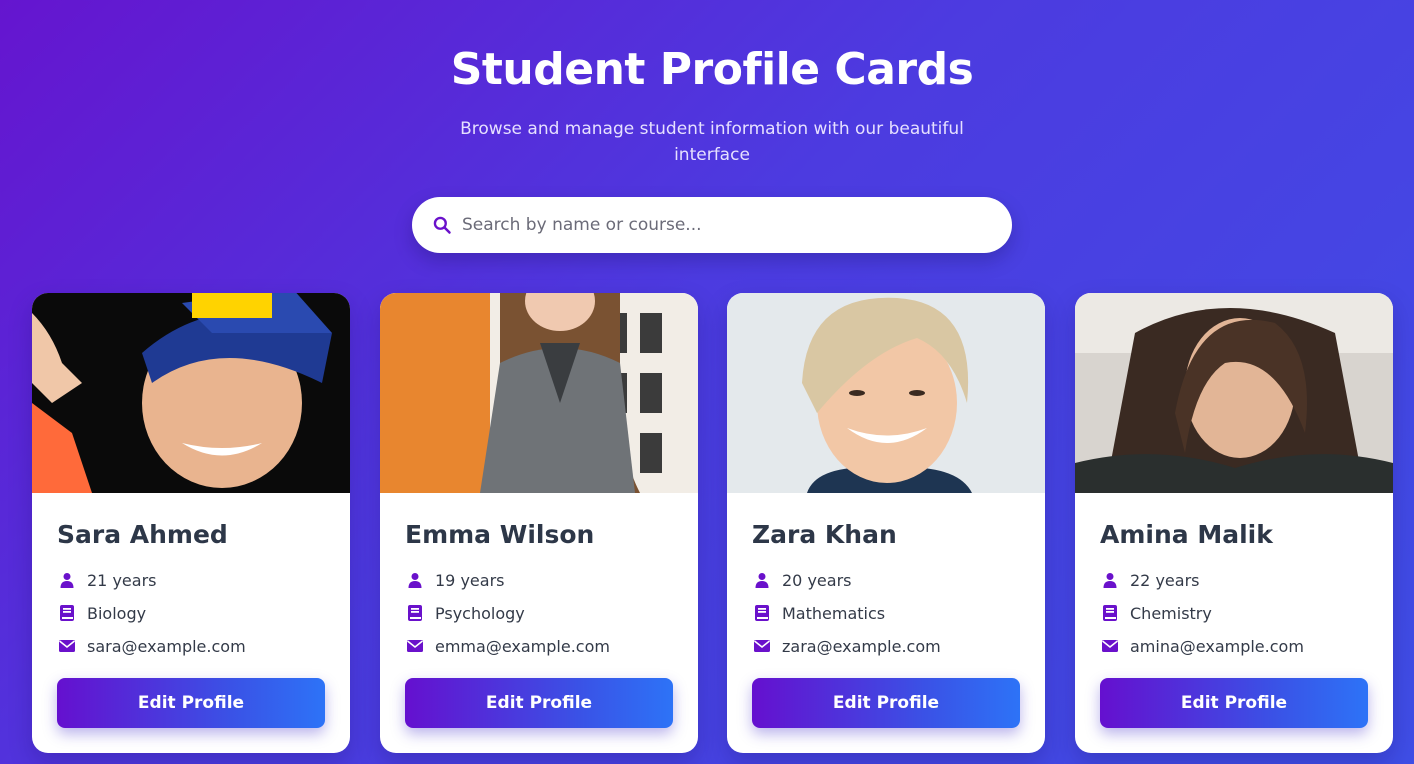 This screenshot has width=1414, height=764. I want to click on search-input, so click(727, 225).